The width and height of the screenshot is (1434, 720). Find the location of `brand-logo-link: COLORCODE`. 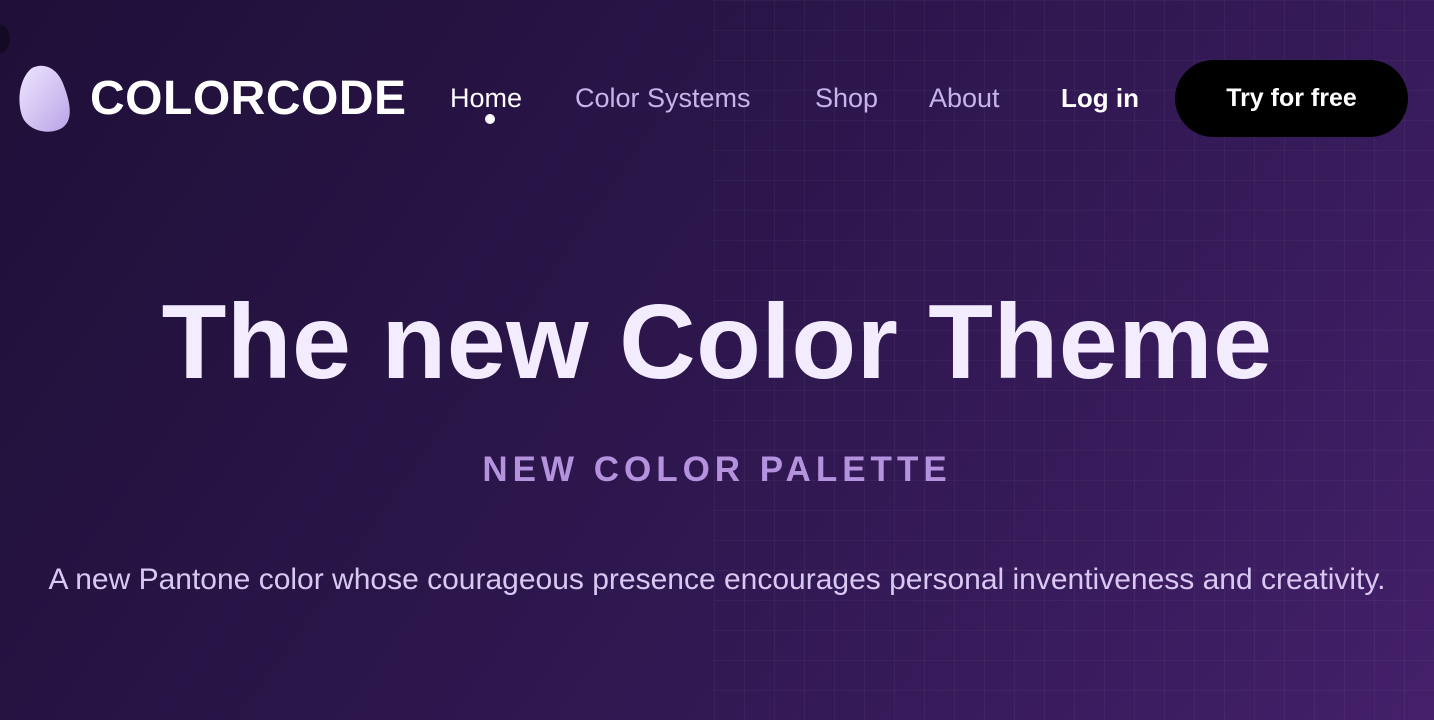

brand-logo-link: COLORCODE is located at coordinates (212, 99).